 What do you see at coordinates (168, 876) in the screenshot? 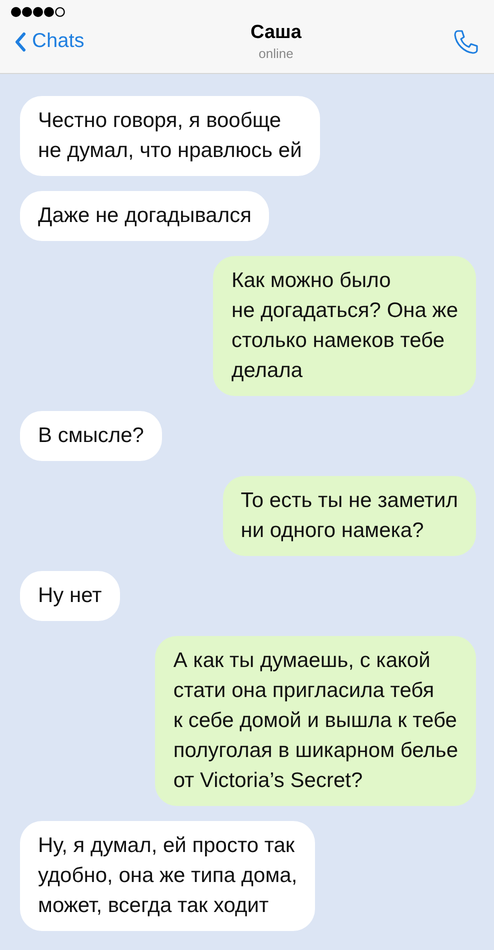
I see `incoming-message: Ну, я думал, ей просто так удобно, она же типа дома, может, всегда так ходит` at bounding box center [168, 876].